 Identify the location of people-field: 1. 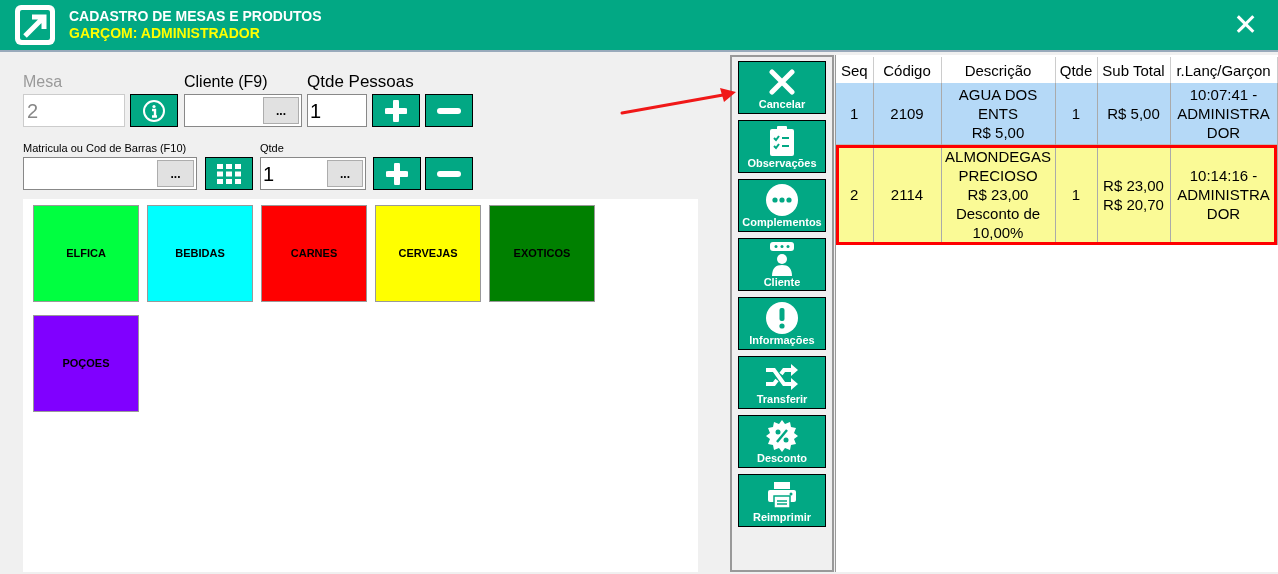
(337, 110).